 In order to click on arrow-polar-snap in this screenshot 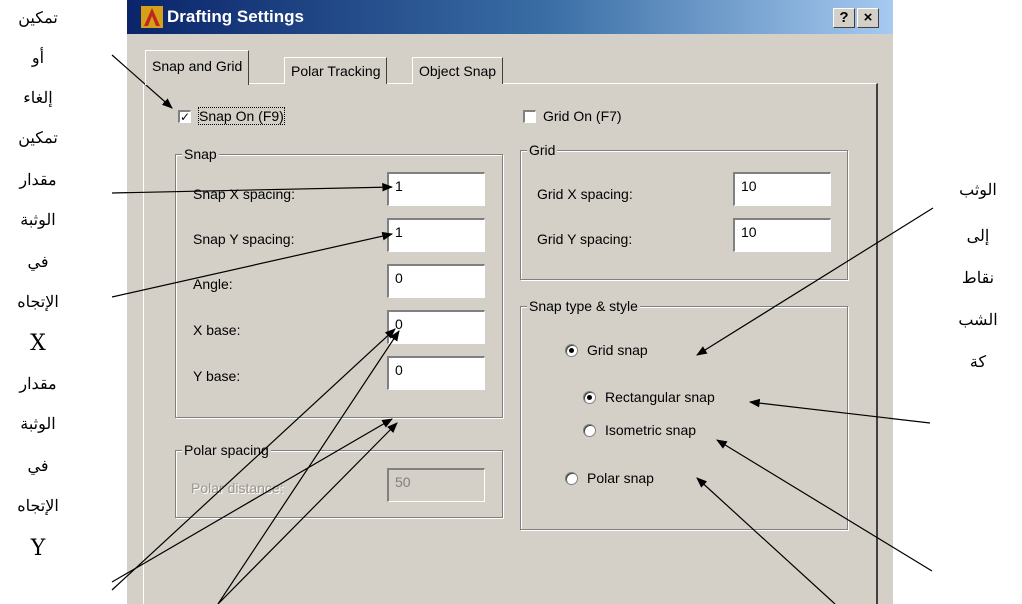, I will do `click(766, 540)`.